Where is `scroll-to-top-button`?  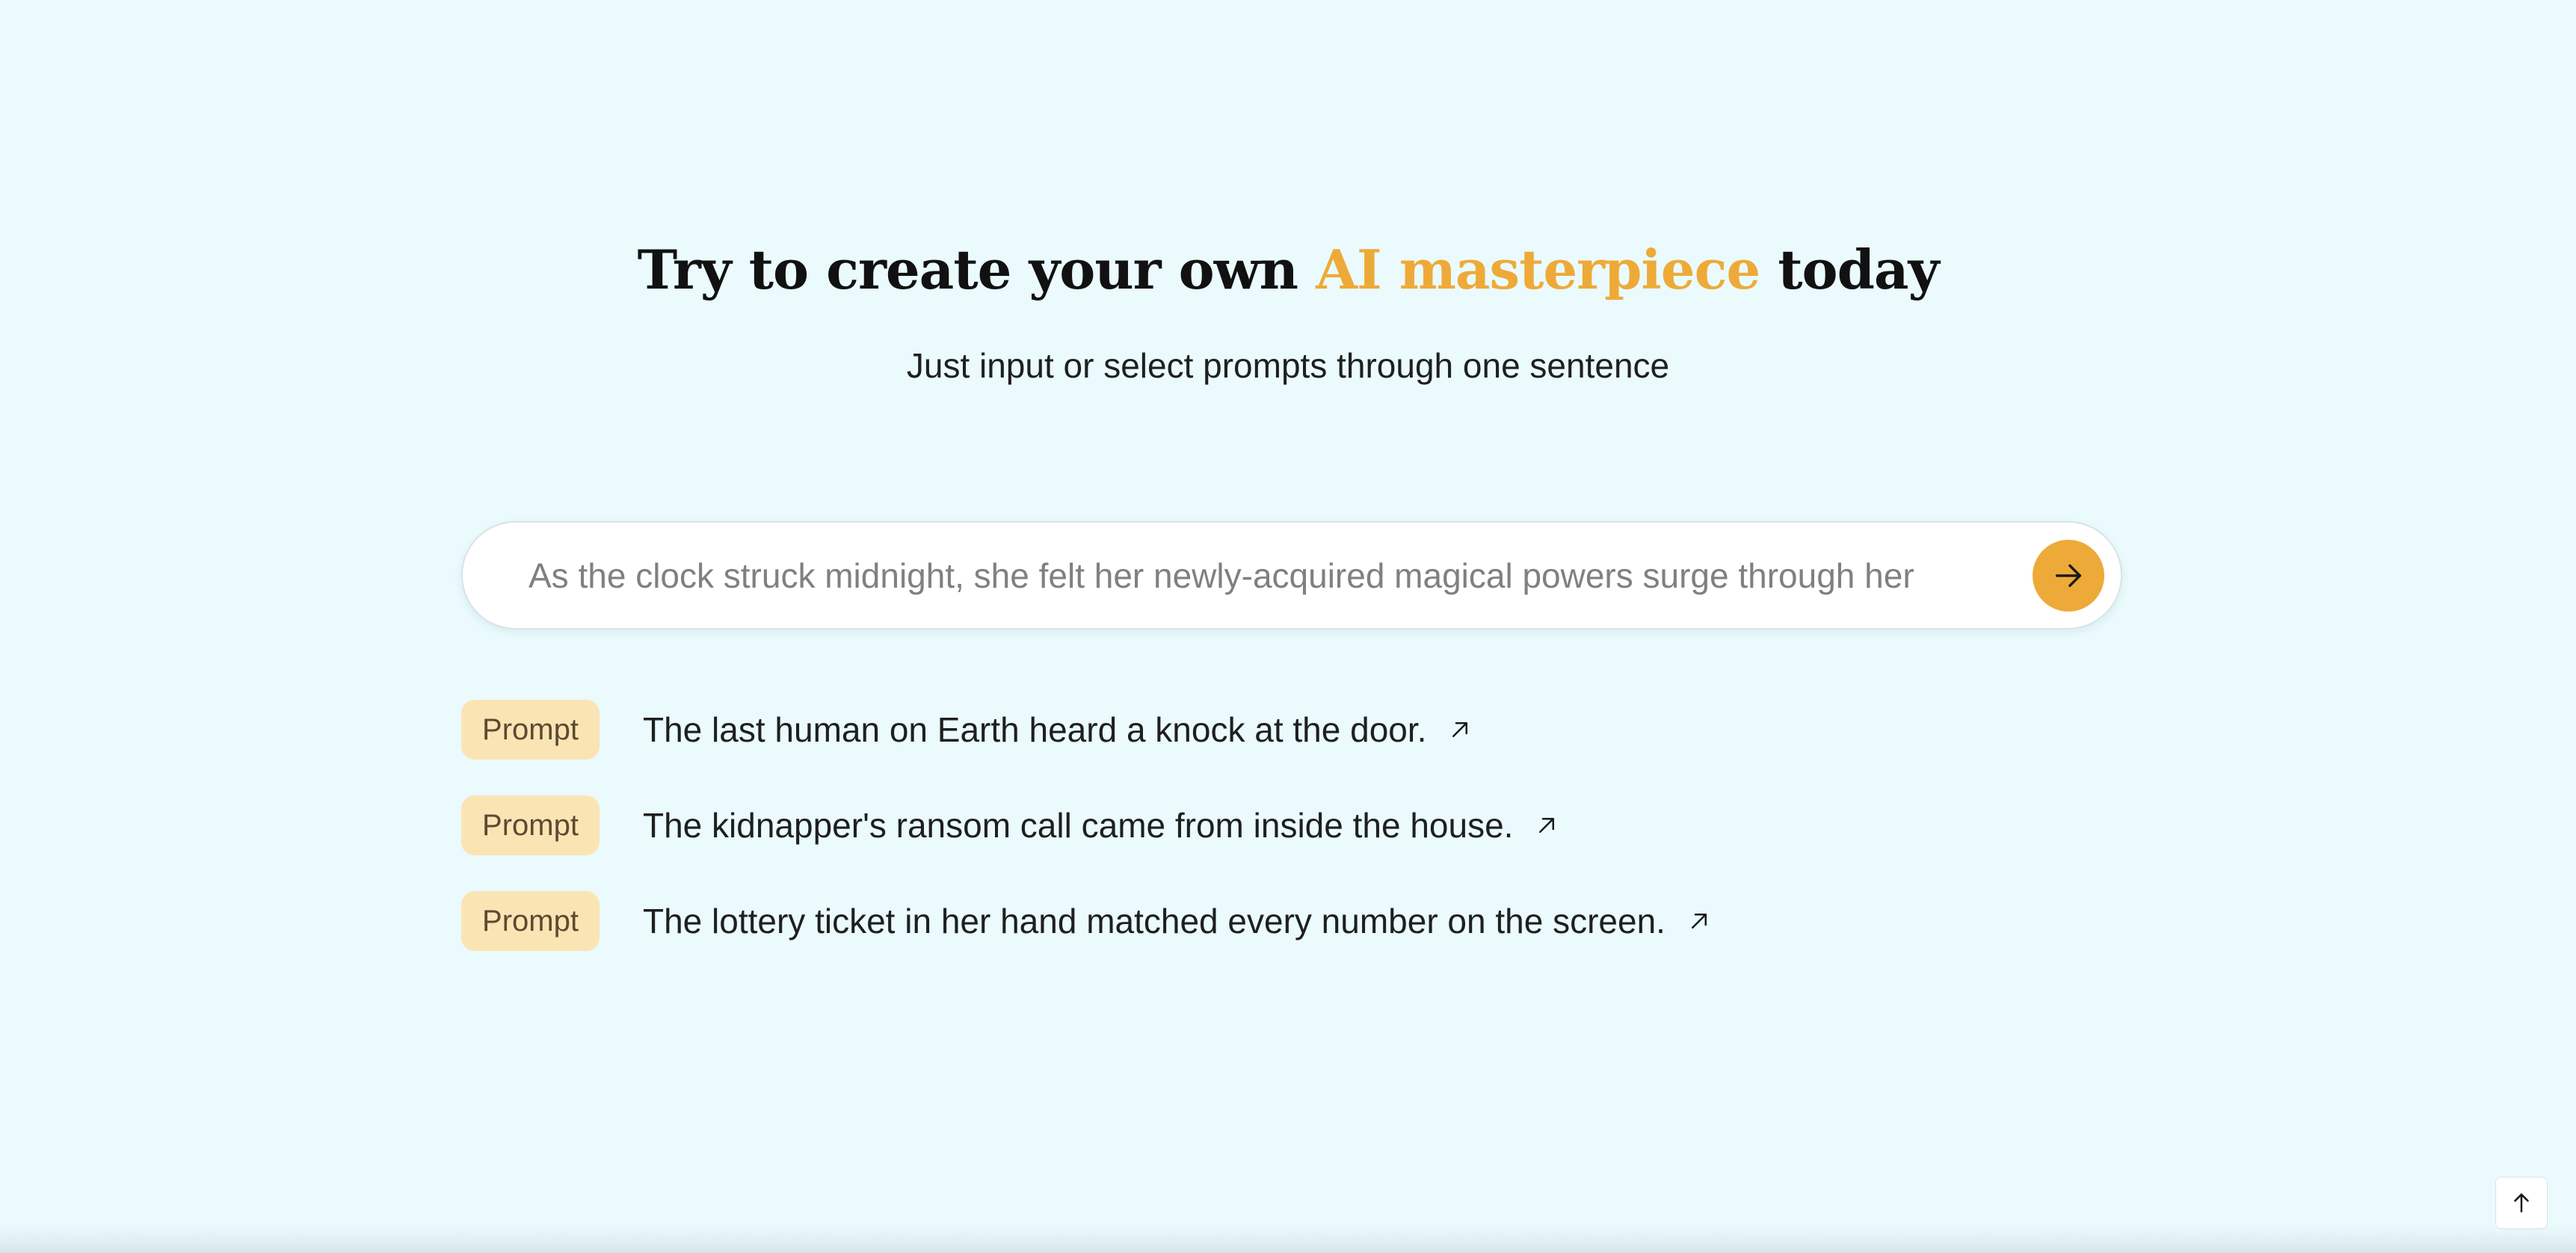 scroll-to-top-button is located at coordinates (2521, 1203).